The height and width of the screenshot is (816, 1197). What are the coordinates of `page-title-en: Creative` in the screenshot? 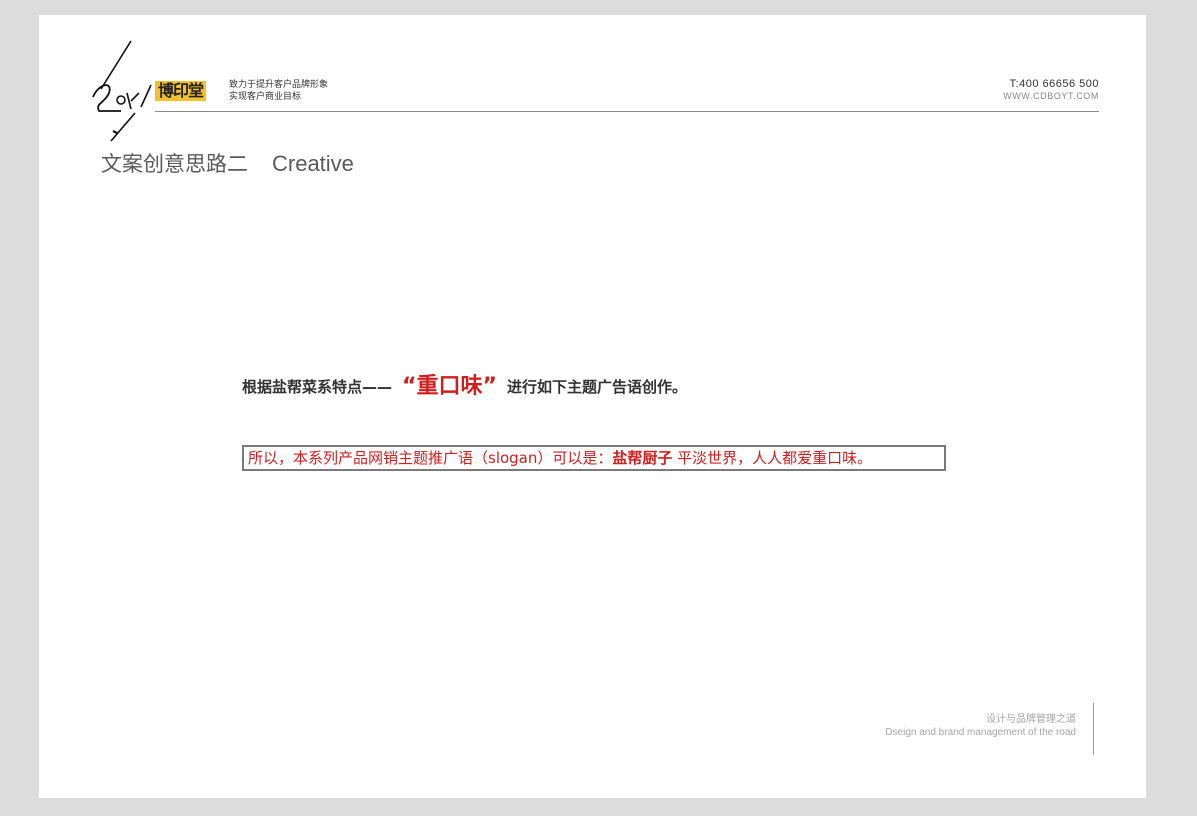 It's located at (313, 163).